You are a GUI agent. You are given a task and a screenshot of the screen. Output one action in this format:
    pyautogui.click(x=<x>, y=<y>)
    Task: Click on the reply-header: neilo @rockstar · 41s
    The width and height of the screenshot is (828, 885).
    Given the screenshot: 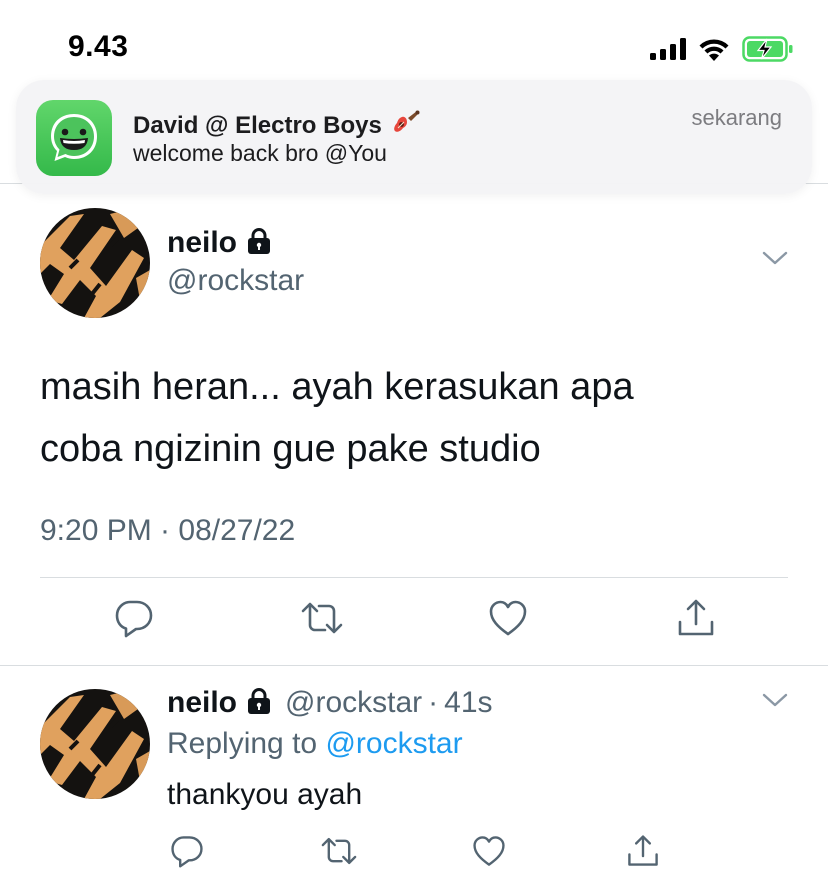 What is the action you would take?
    pyautogui.click(x=330, y=703)
    